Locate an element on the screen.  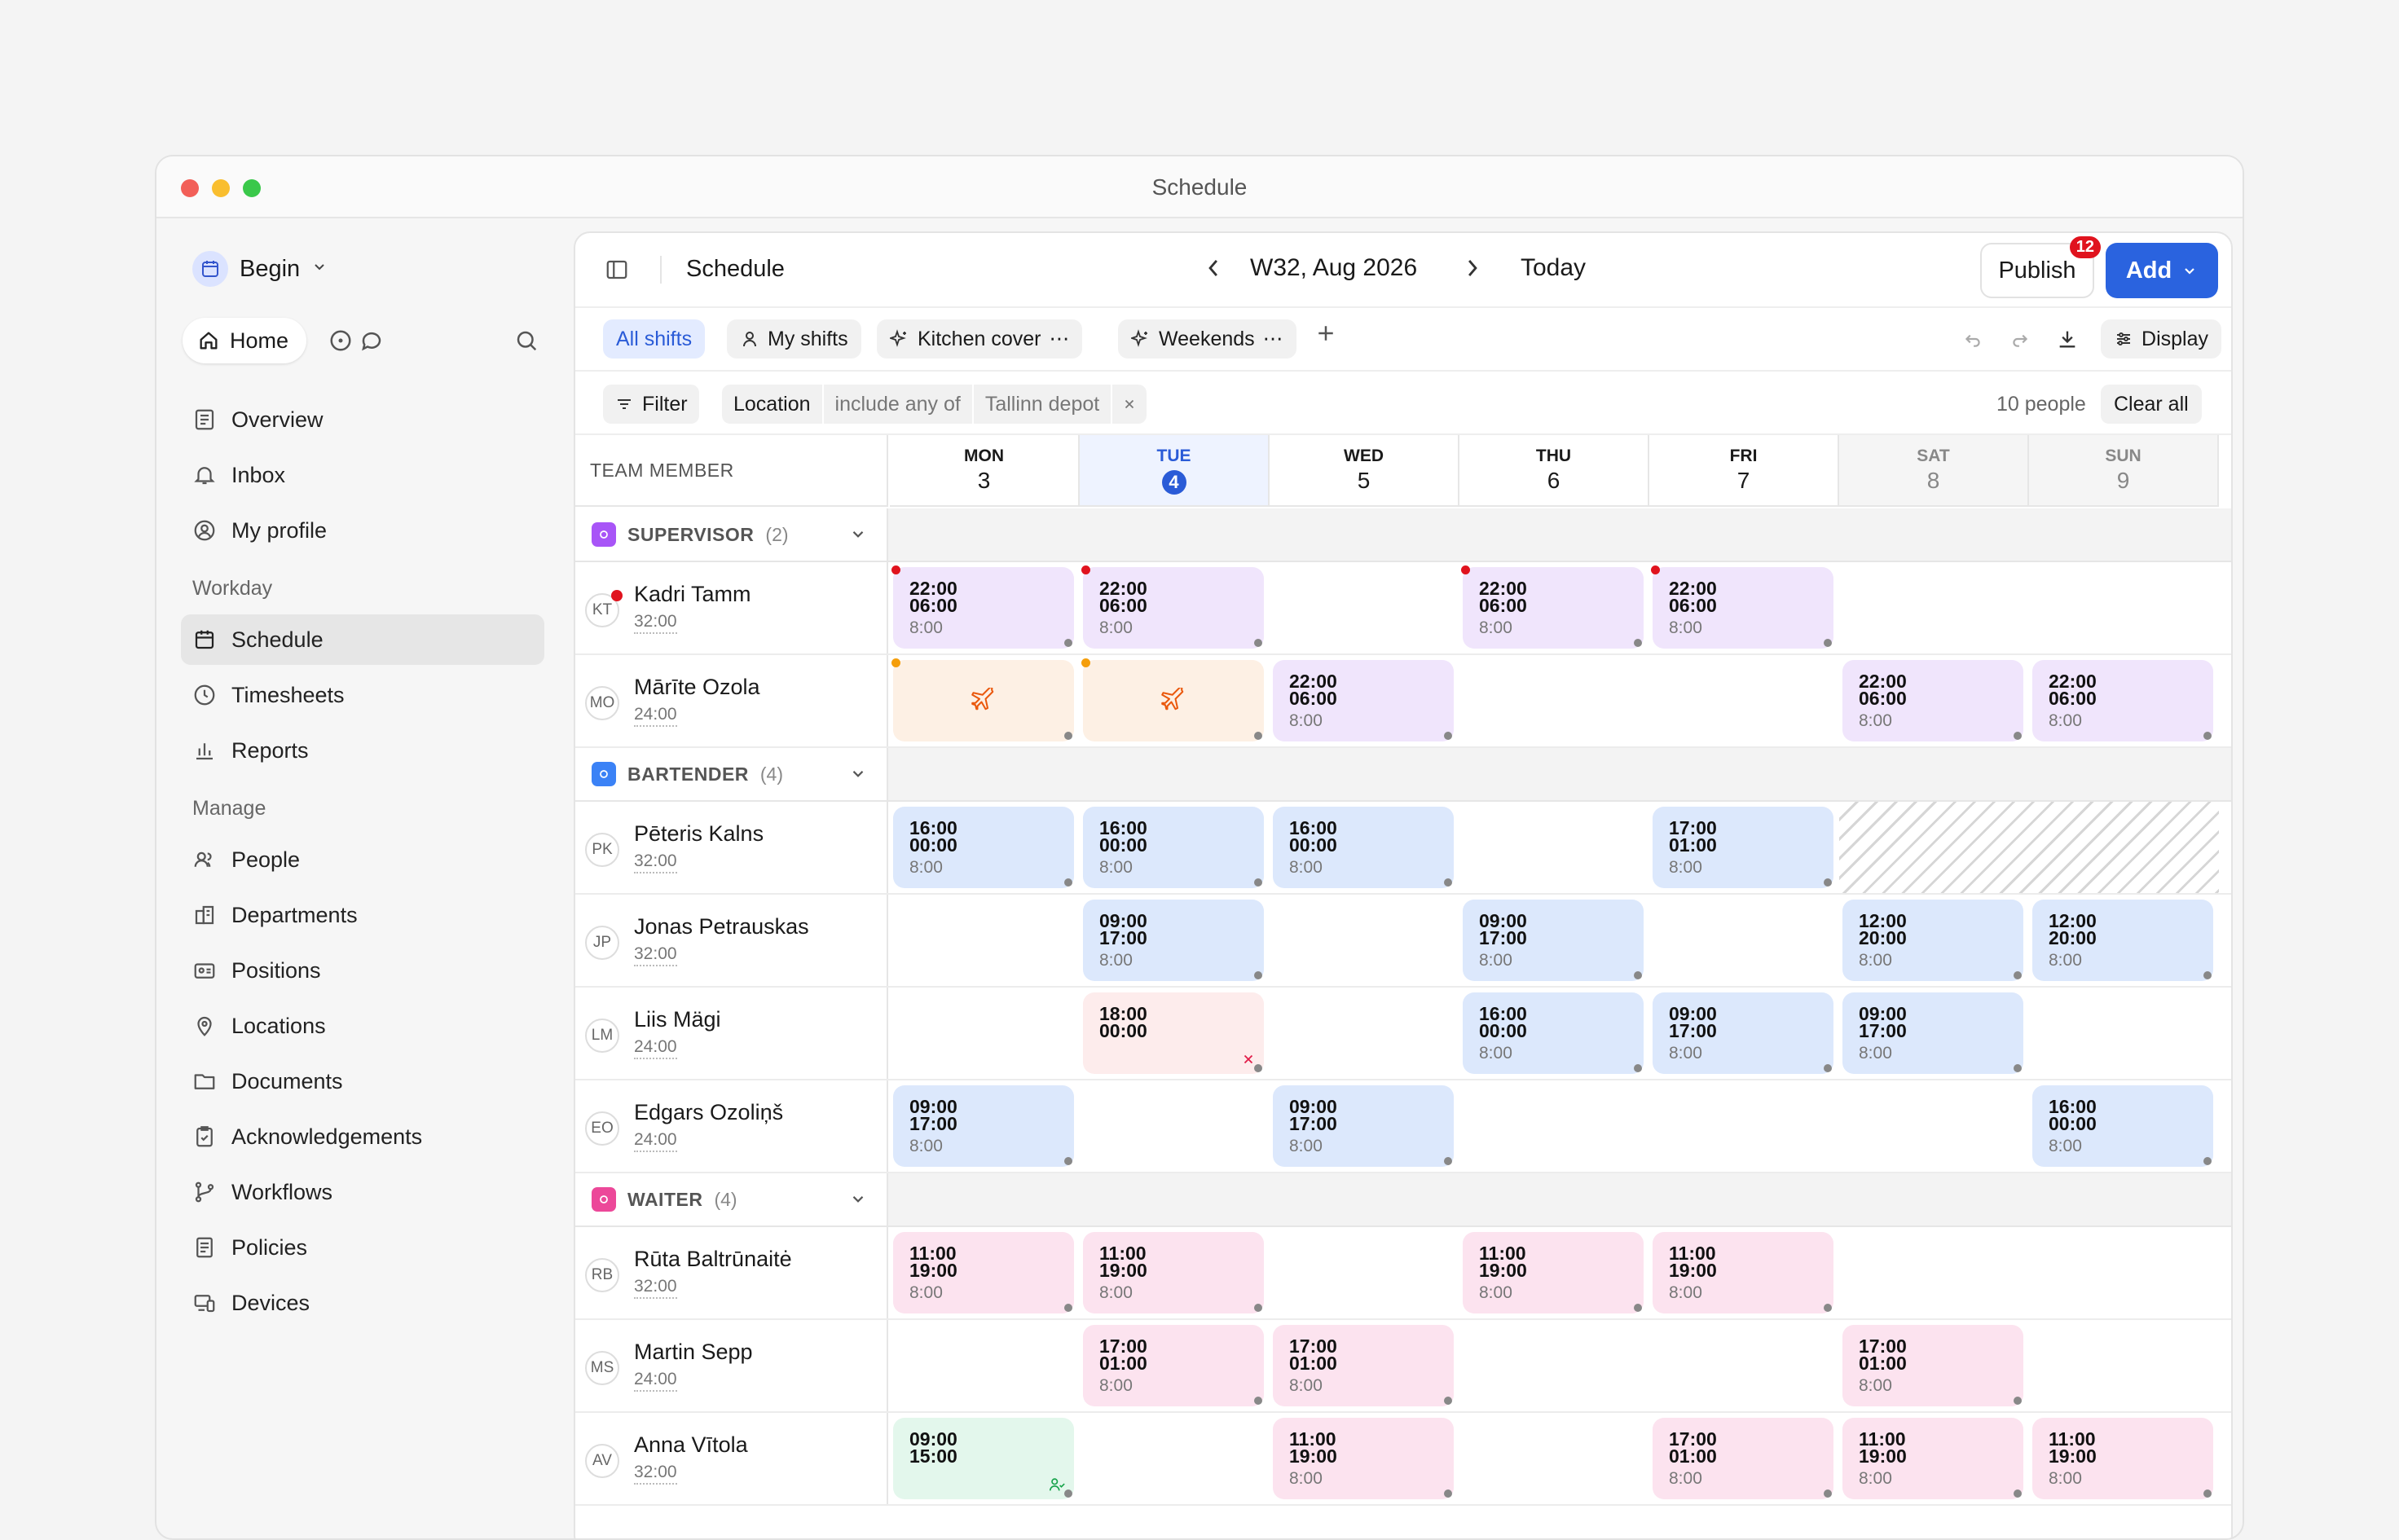
publish-button: Publish 12 is located at coordinates (2040, 267).